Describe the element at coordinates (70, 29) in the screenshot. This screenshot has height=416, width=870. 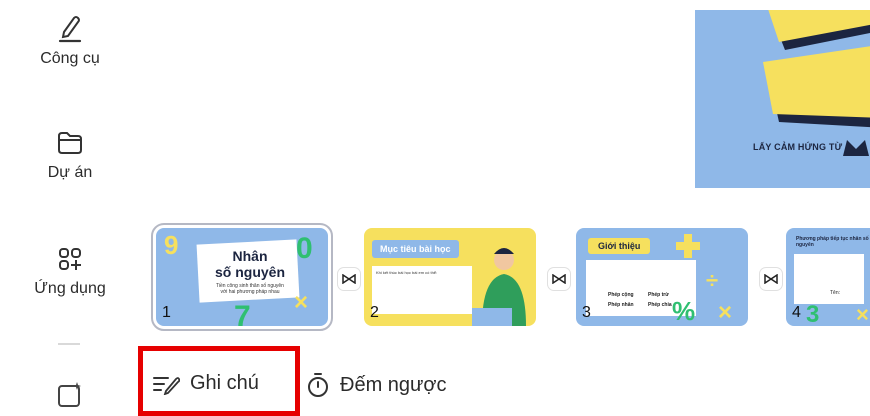
I see `pen-tool-icon` at that location.